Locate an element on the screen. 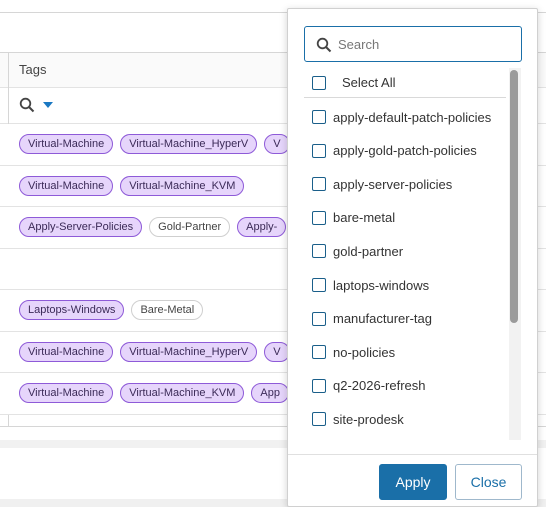 This screenshot has height=507, width=546. apply-button: Apply is located at coordinates (413, 482).